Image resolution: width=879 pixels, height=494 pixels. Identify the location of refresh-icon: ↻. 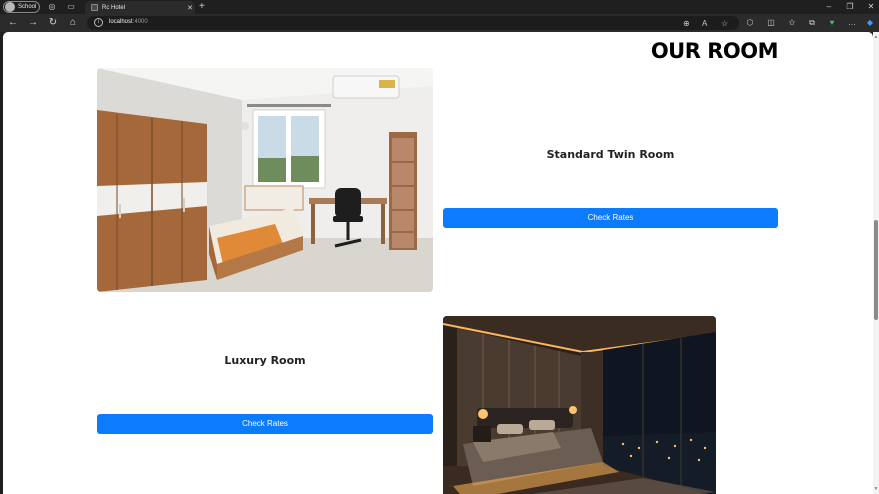
(53, 23).